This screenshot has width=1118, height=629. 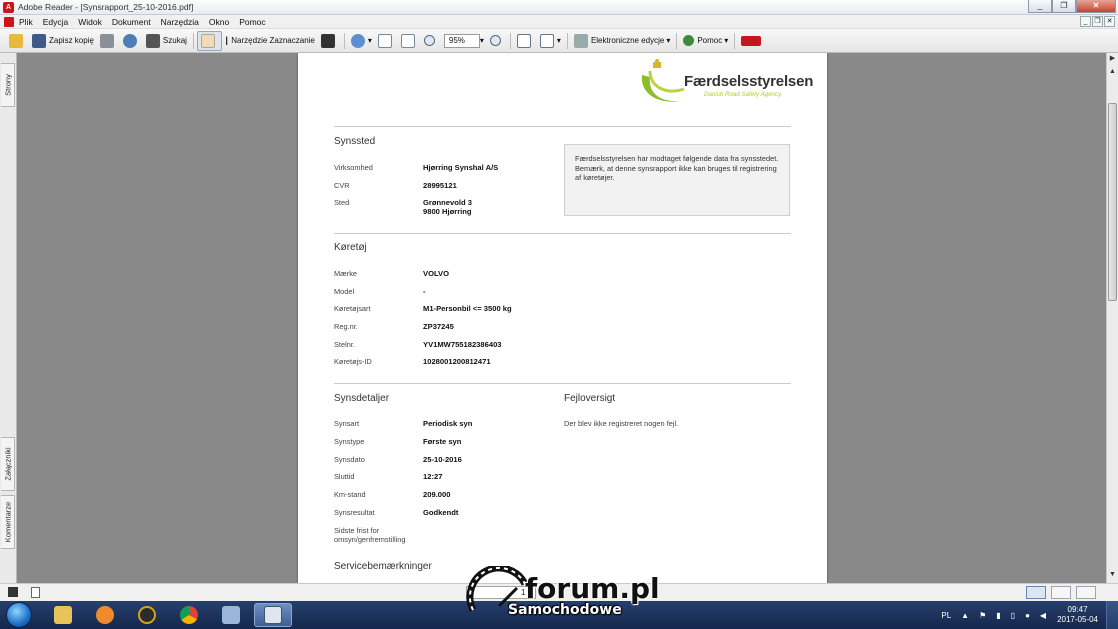 I want to click on taskbar-app-eye, so click(x=147, y=615).